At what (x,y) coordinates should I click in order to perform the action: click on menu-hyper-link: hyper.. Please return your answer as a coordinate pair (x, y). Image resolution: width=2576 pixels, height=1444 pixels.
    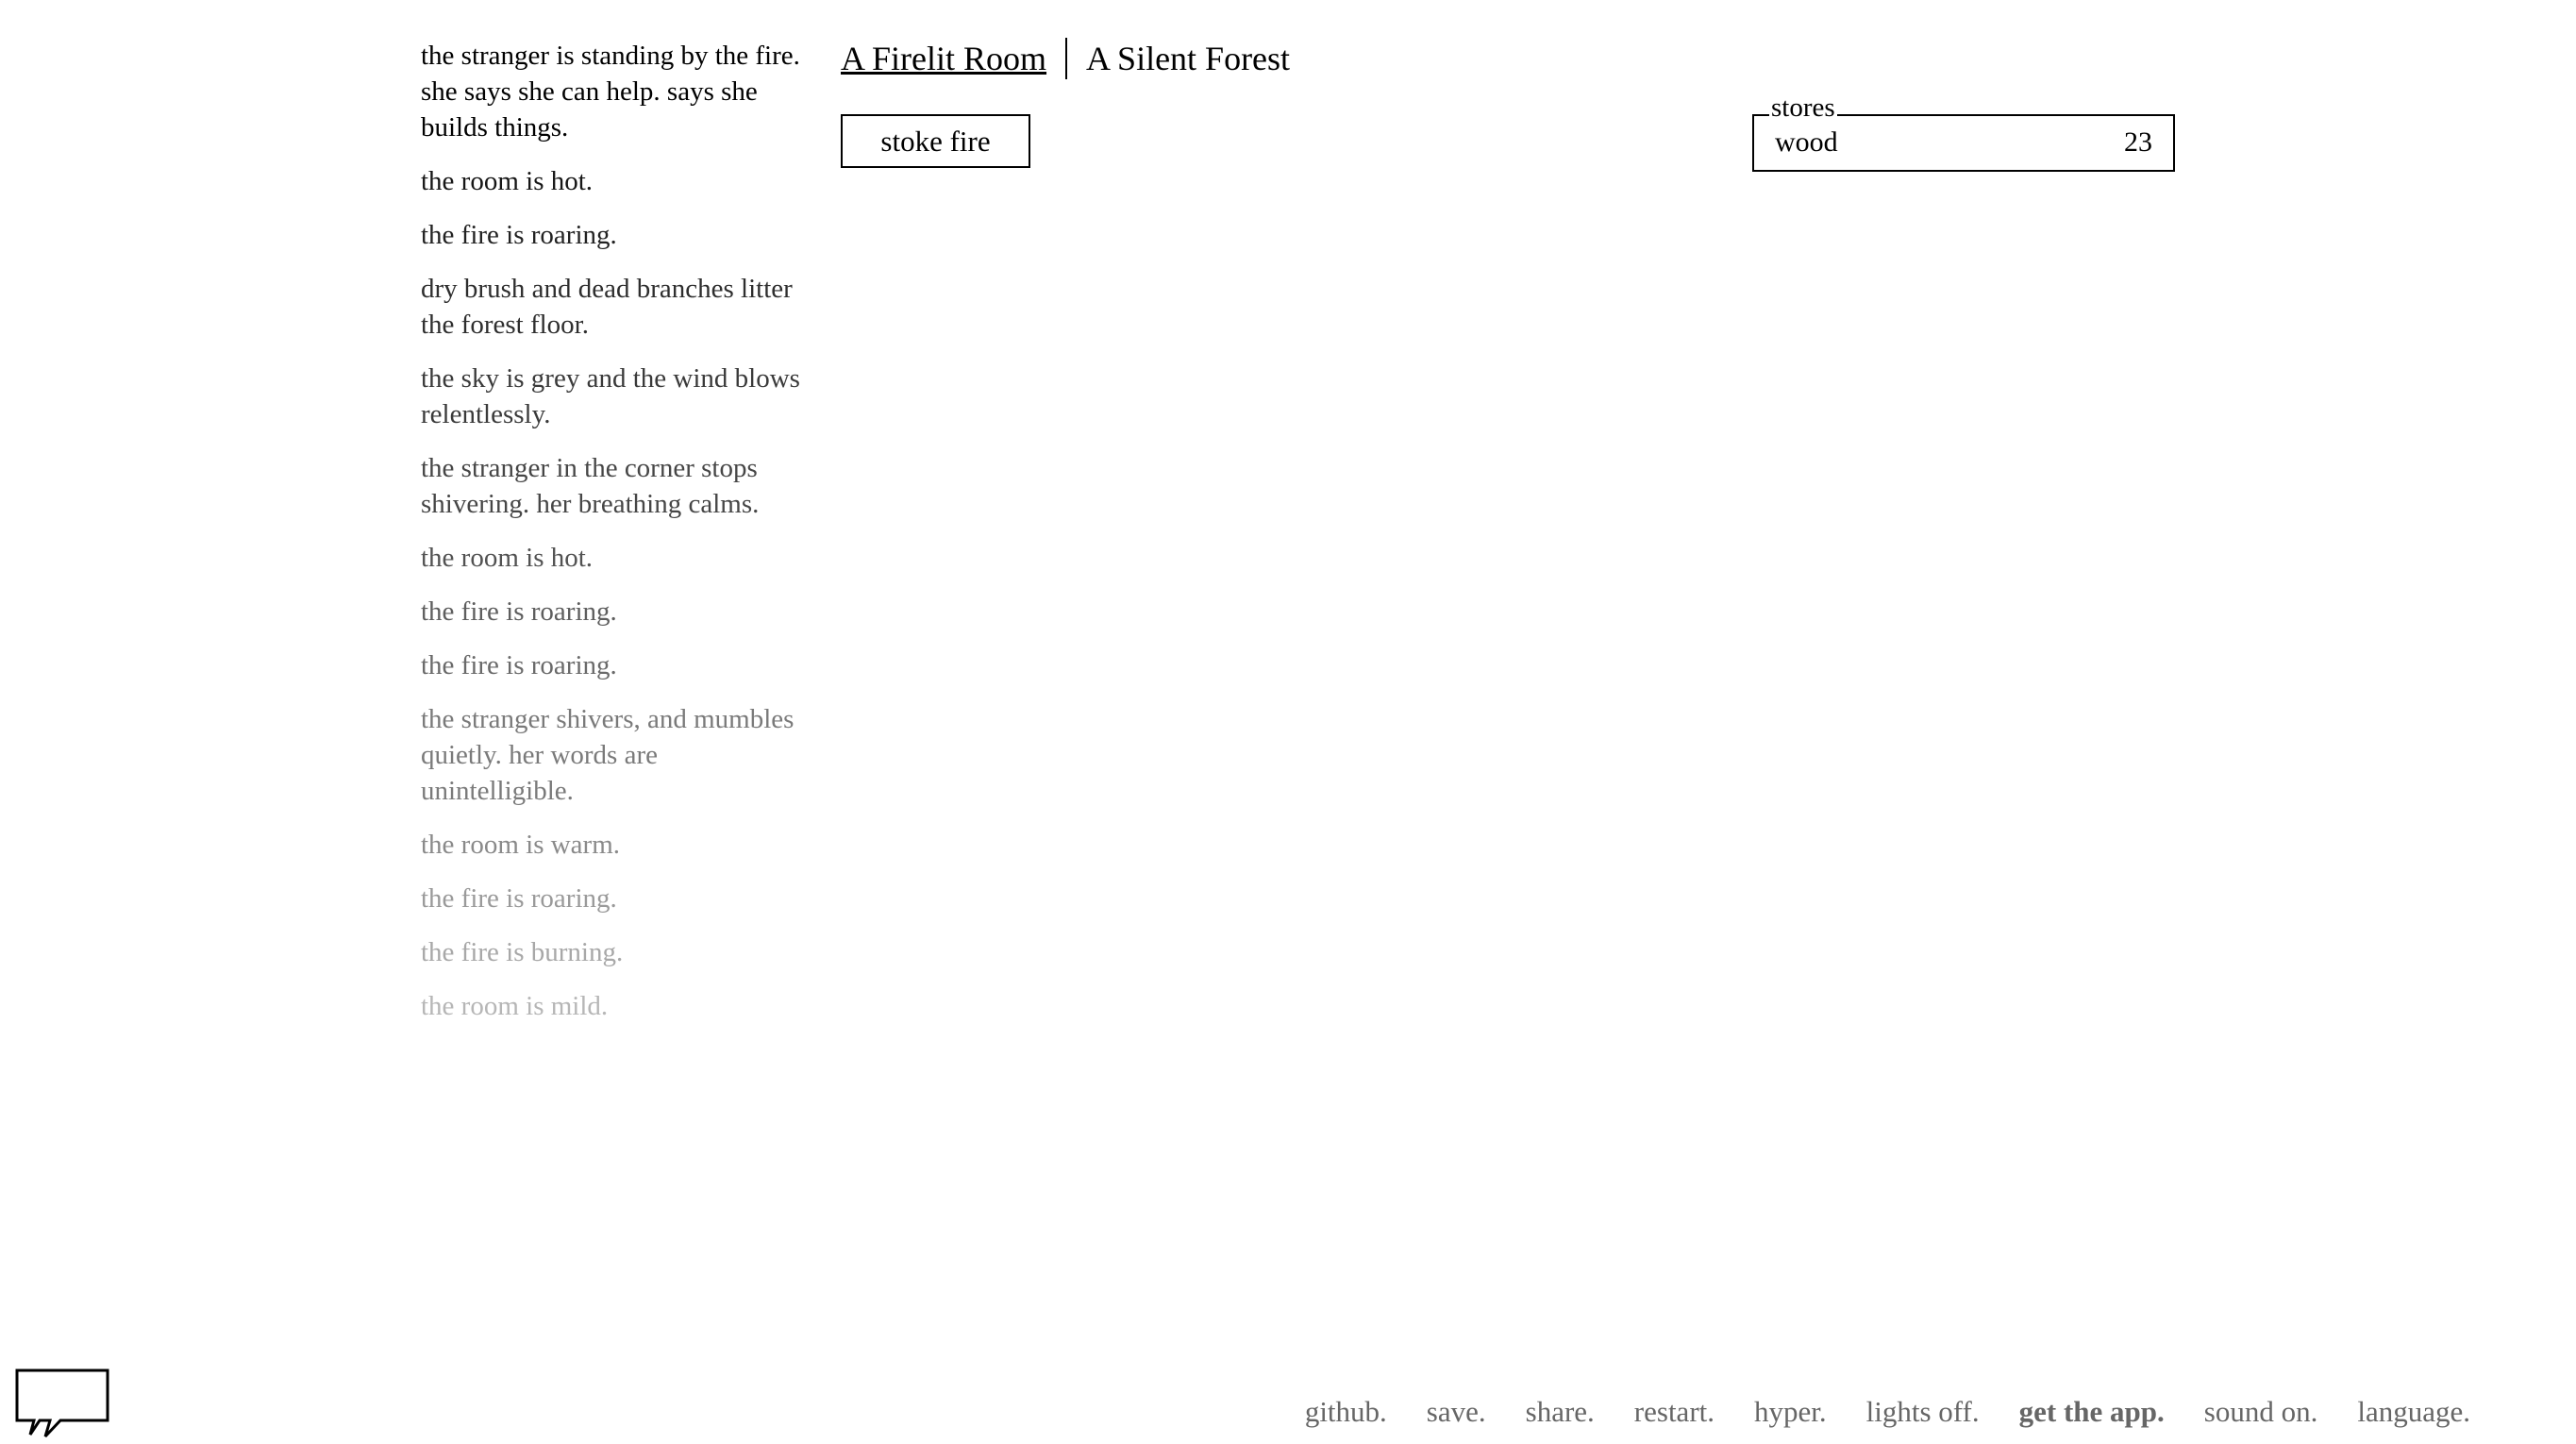
    Looking at the image, I should click on (1790, 1412).